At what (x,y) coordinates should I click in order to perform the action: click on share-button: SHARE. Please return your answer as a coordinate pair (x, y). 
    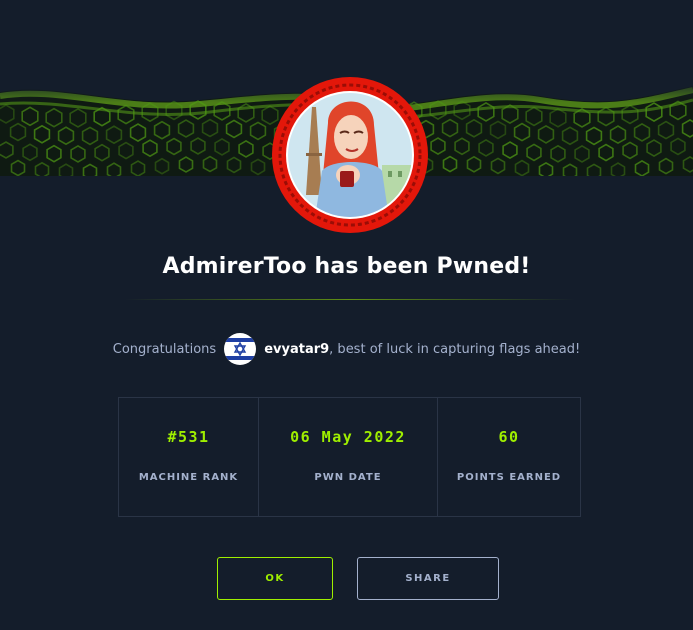
    Looking at the image, I should click on (428, 578).